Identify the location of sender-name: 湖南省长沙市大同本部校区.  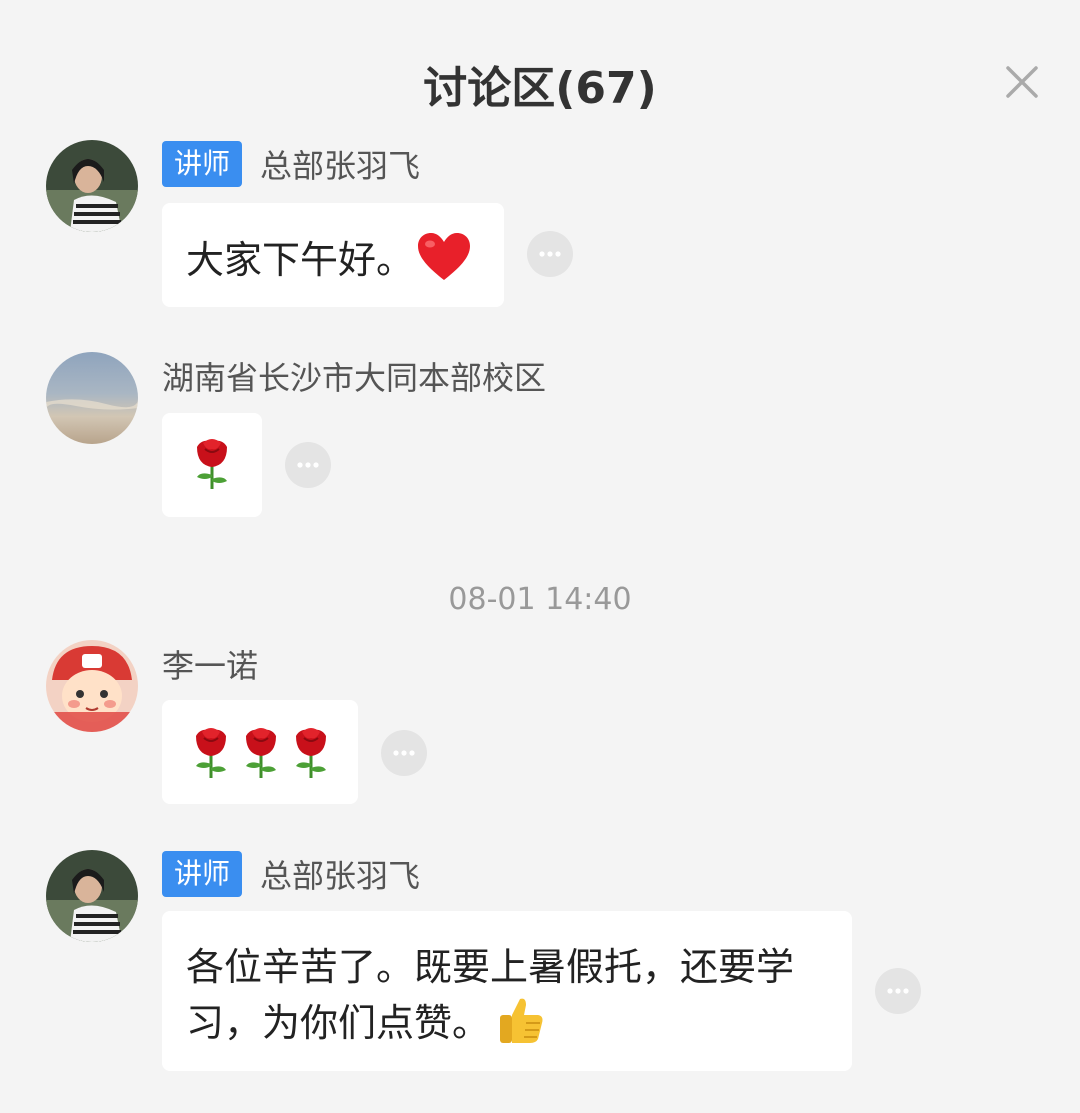
(354, 378).